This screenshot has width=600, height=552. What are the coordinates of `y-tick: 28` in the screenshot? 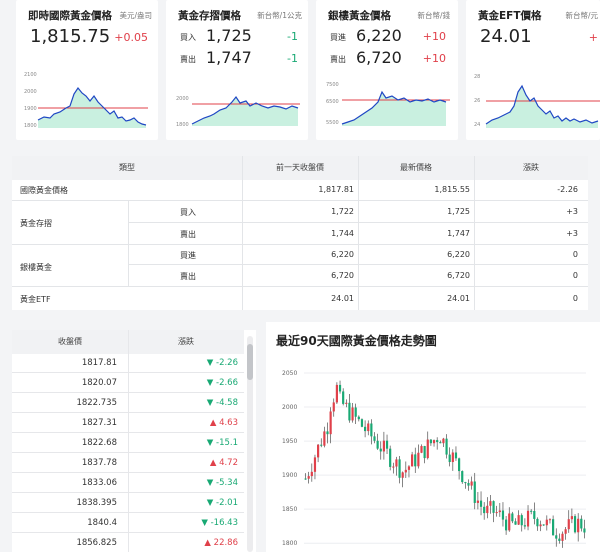 It's located at (477, 77).